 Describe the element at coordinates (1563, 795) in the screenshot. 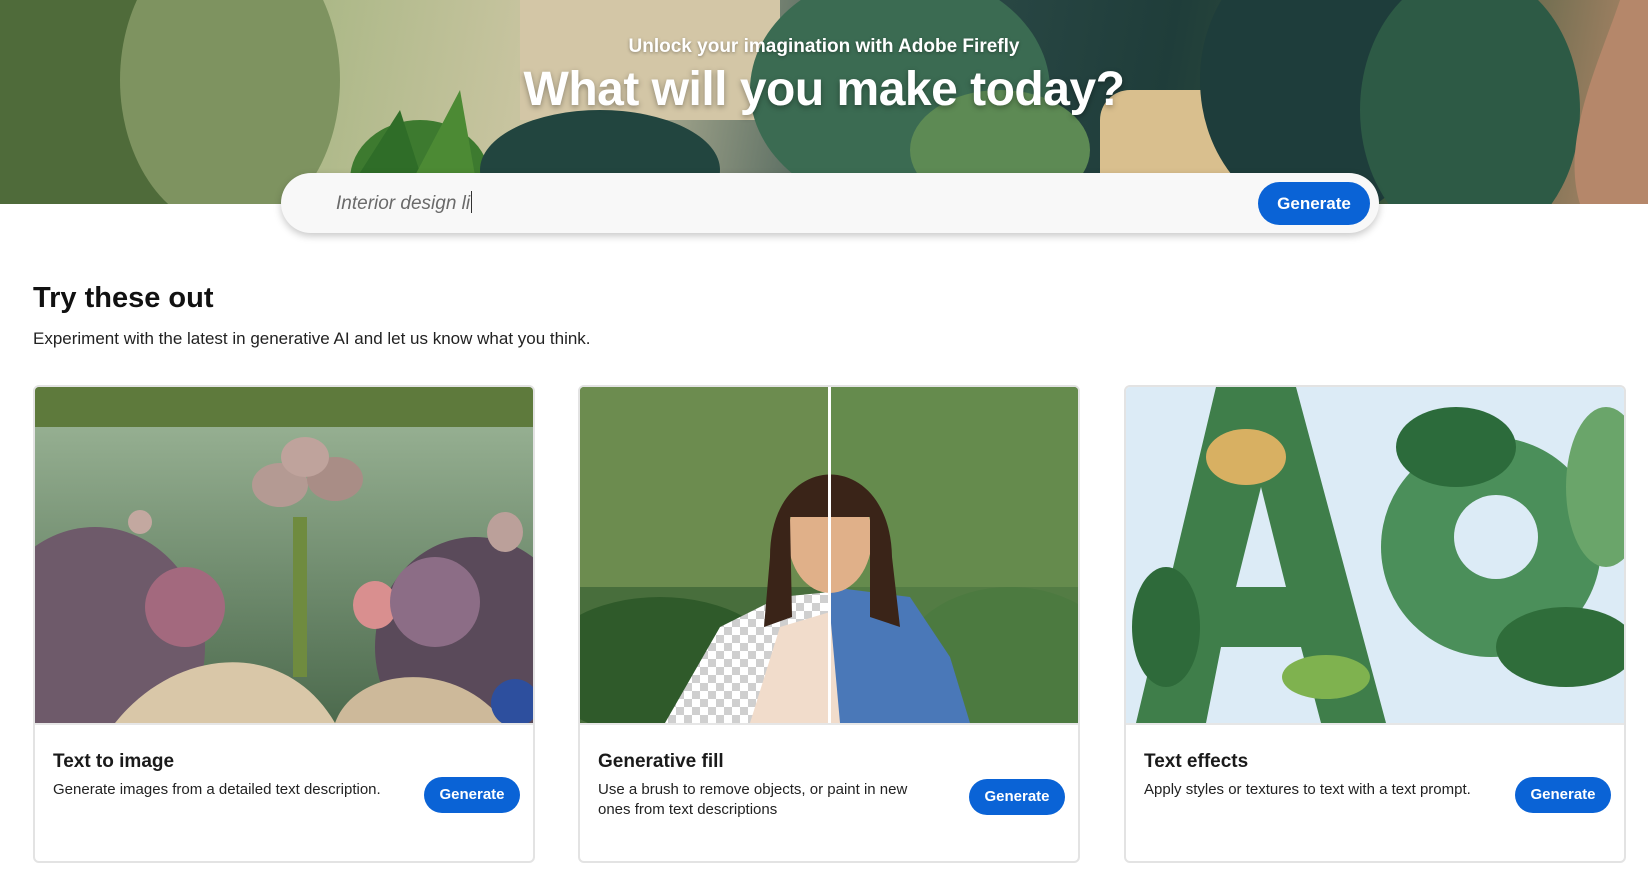

I see `text-effects-generate-button: Generate` at that location.